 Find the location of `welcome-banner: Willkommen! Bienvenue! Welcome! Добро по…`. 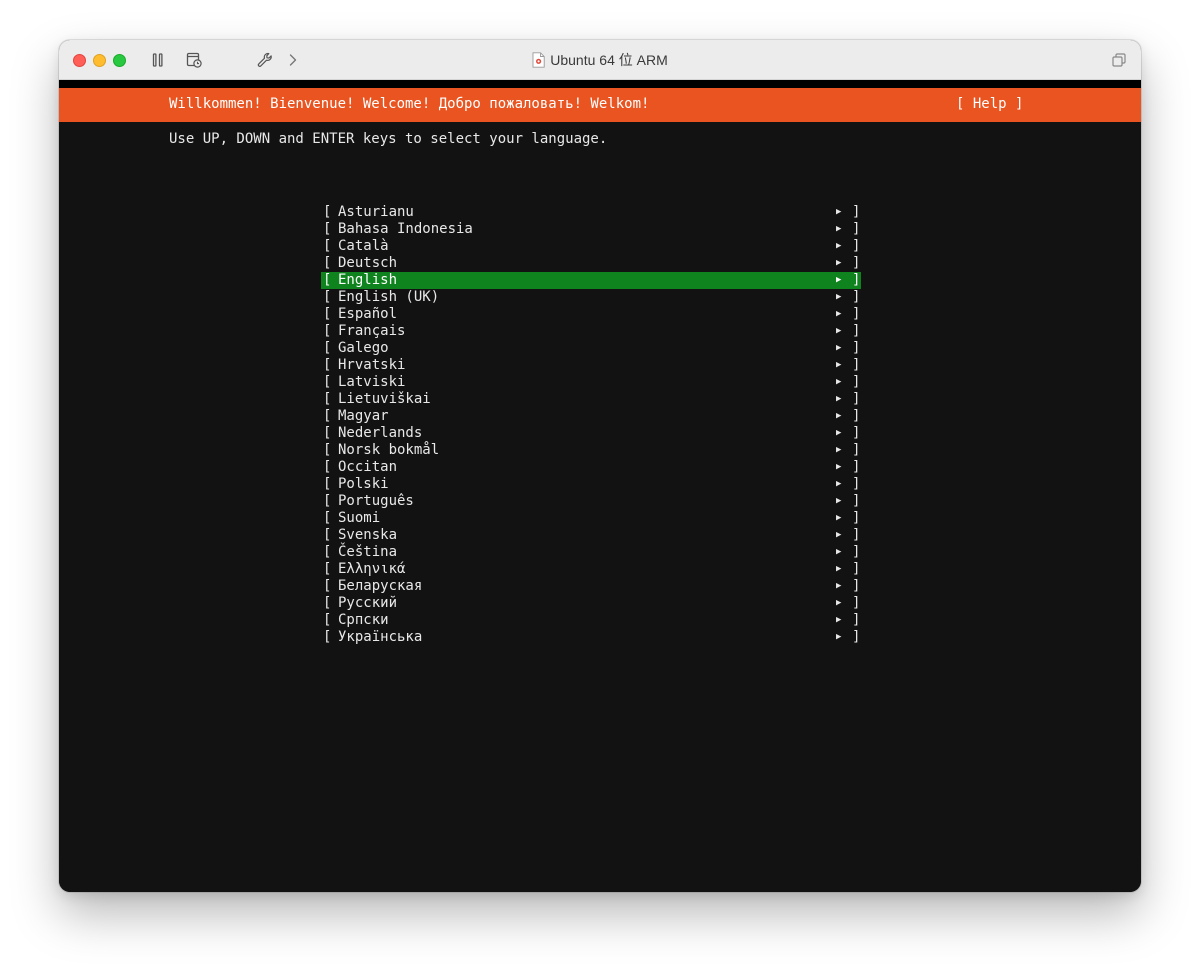

welcome-banner: Willkommen! Bienvenue! Welcome! Добро по… is located at coordinates (409, 104).